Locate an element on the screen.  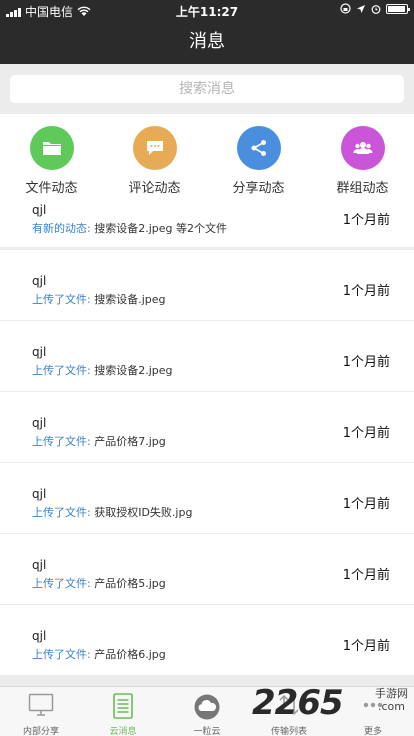
message-action: 有新的动态: is located at coordinates (61, 228).